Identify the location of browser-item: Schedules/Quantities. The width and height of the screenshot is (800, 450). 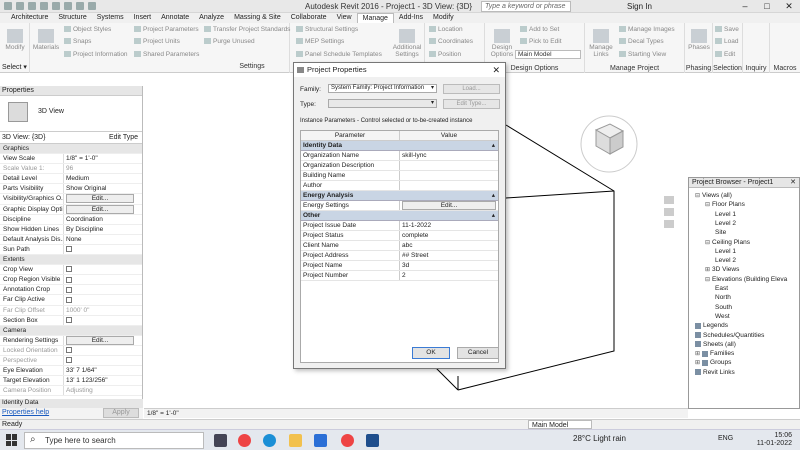
(729, 335).